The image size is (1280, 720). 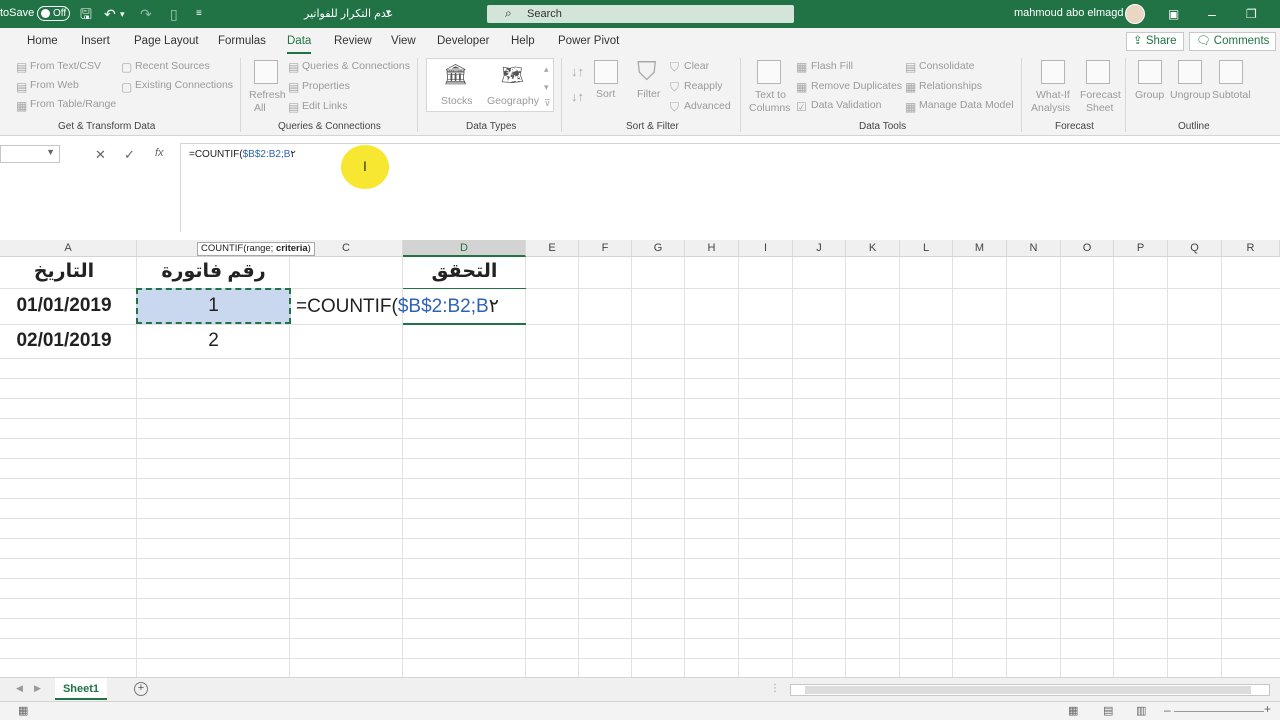 I want to click on column-header-h: H, so click(x=712, y=248).